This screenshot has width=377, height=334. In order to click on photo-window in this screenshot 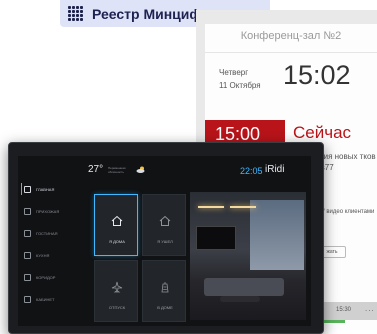, I will do `click(277, 235)`.